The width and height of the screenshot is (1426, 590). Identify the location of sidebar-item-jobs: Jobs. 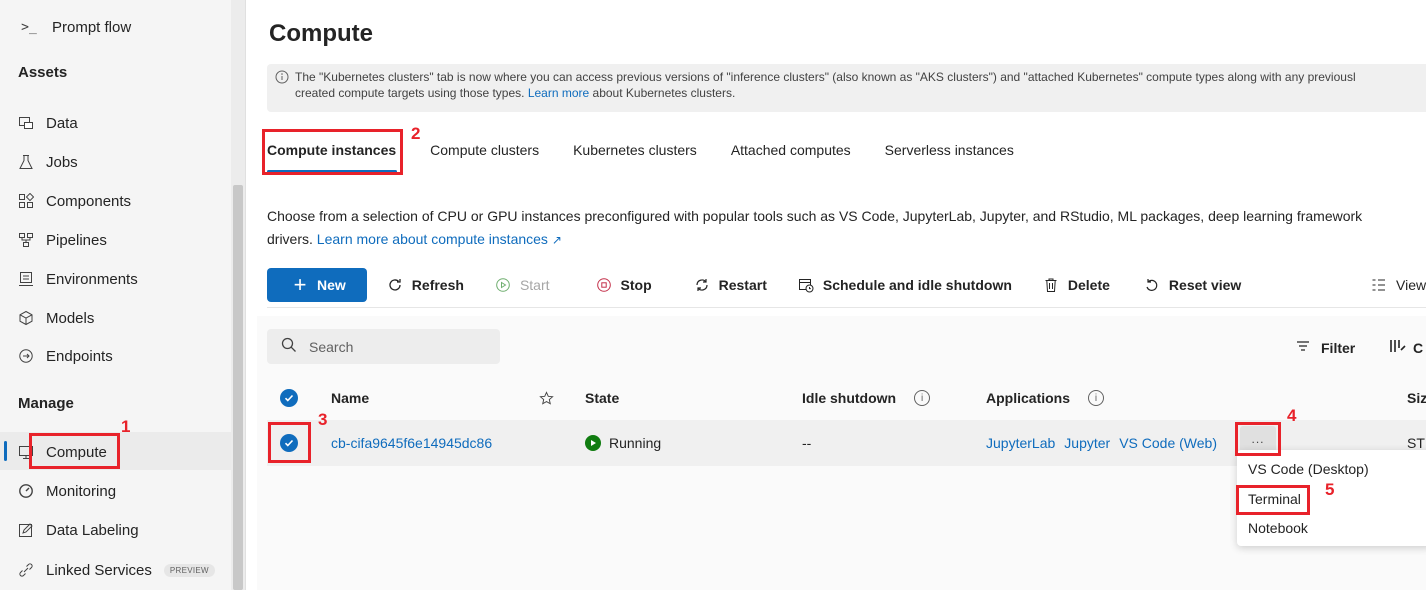
(48, 162).